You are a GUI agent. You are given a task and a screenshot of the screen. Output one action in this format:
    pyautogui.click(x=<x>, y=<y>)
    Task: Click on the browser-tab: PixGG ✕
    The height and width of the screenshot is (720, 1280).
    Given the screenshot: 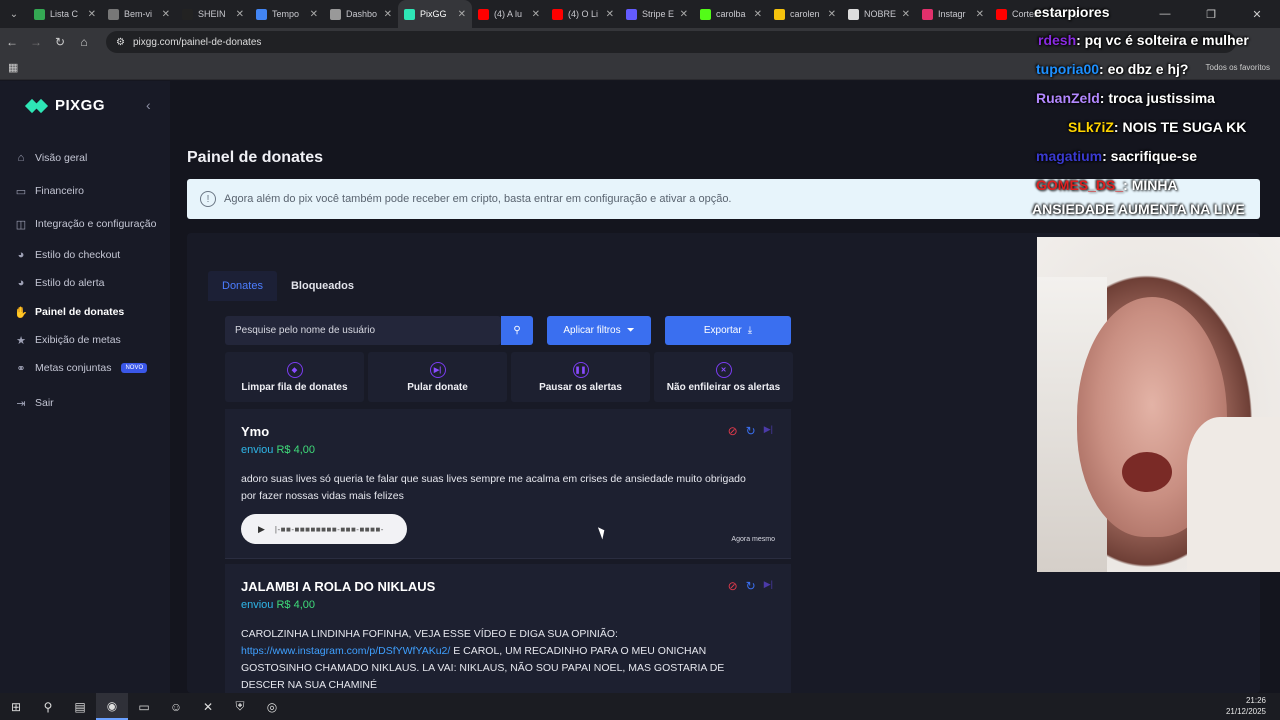 What is the action you would take?
    pyautogui.click(x=435, y=14)
    